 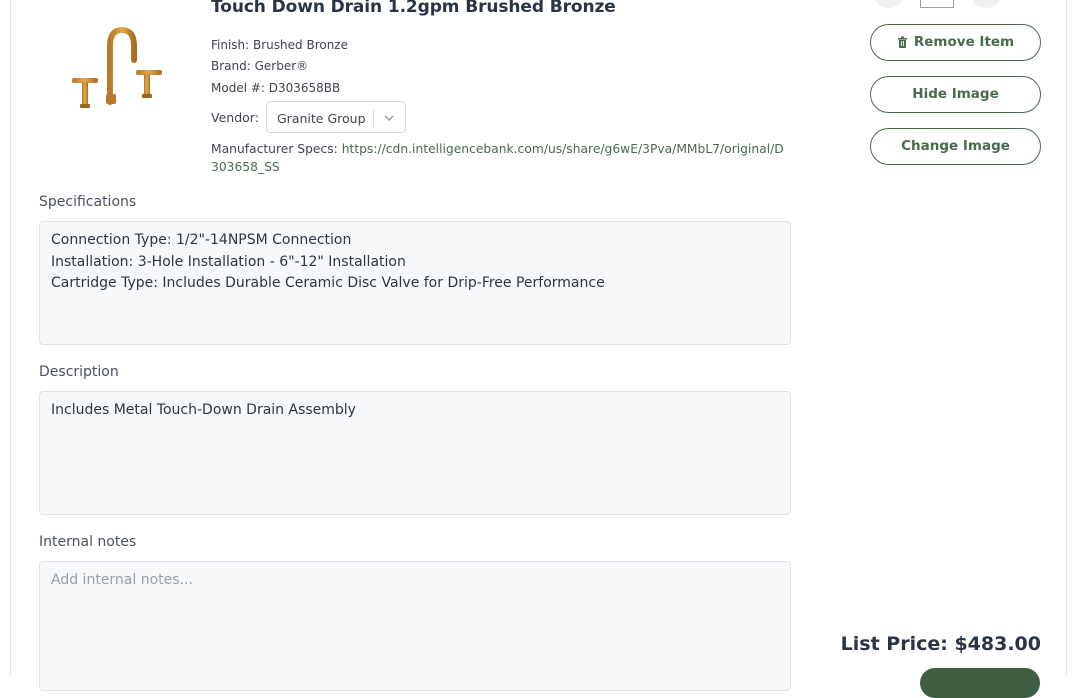 What do you see at coordinates (321, 118) in the screenshot?
I see `vendor-select-value: Granite Group` at bounding box center [321, 118].